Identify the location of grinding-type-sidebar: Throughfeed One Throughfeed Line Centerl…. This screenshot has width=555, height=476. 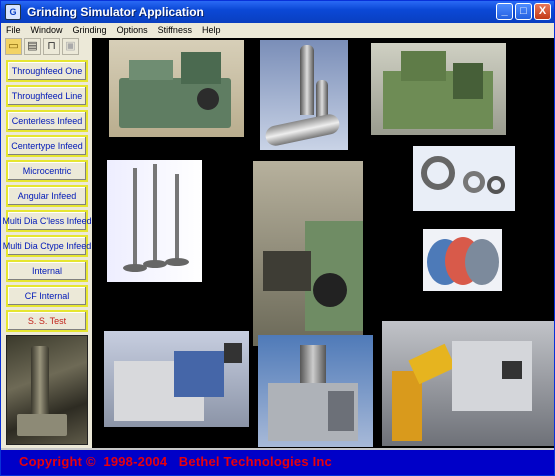
(47, 252).